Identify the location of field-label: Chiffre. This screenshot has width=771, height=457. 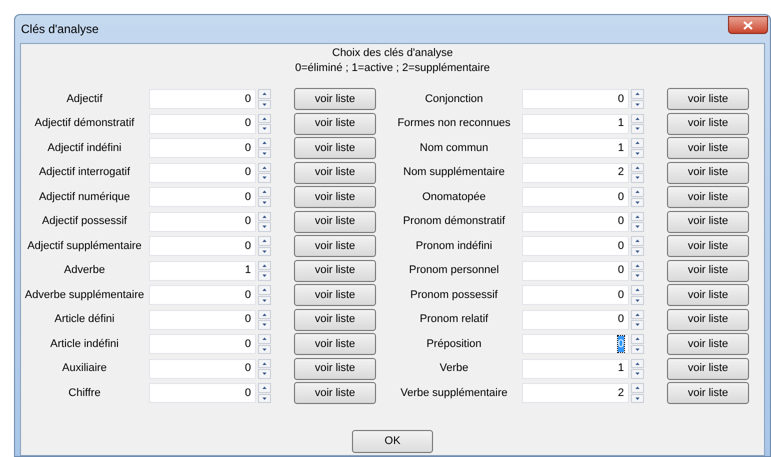
(84, 393).